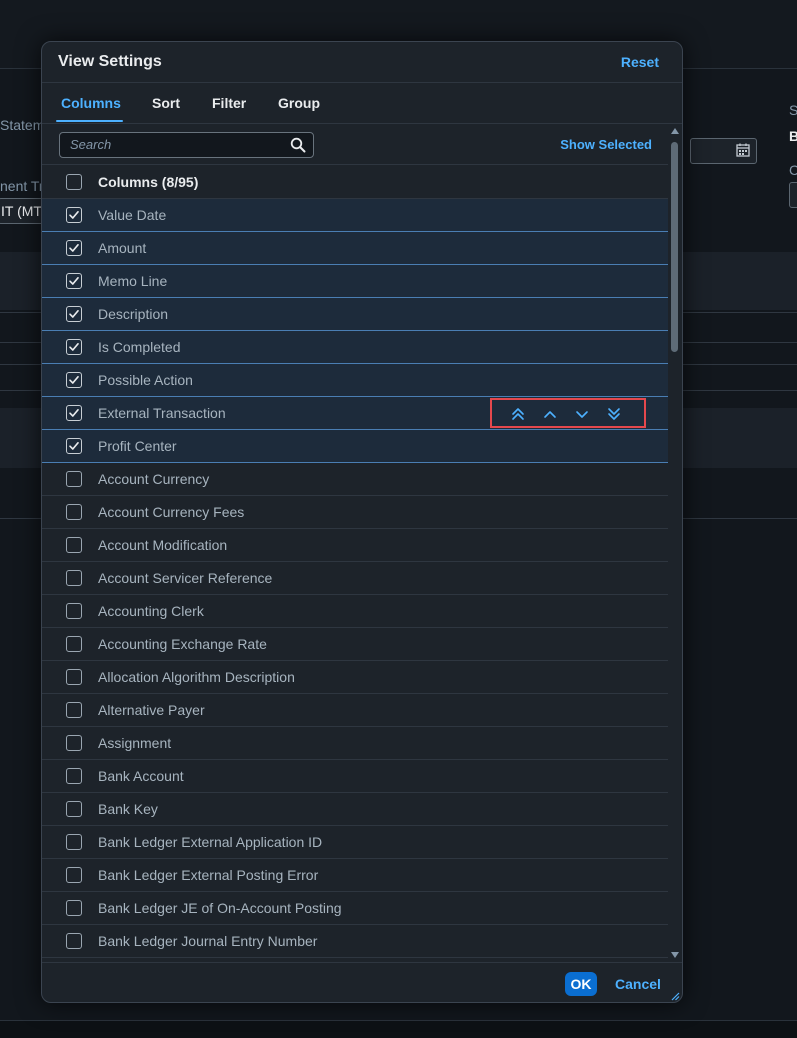 The image size is (797, 1038). Describe the element at coordinates (793, 170) in the screenshot. I see `bg-right-label-c: C` at that location.